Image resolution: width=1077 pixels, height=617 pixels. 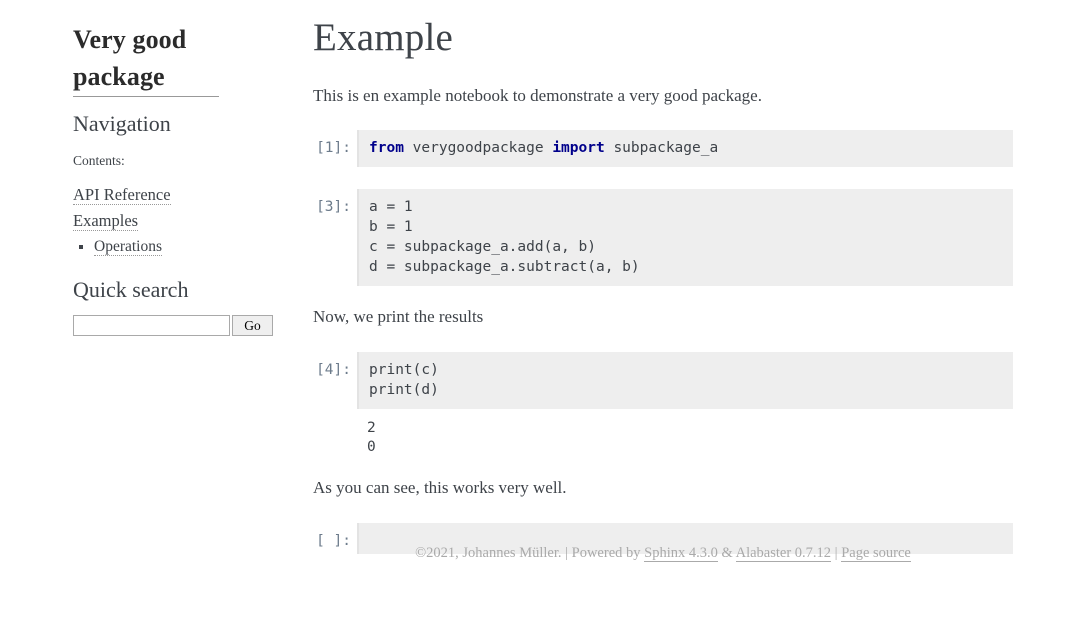 What do you see at coordinates (188, 246) in the screenshot?
I see `toc-item-operations: Operations` at bounding box center [188, 246].